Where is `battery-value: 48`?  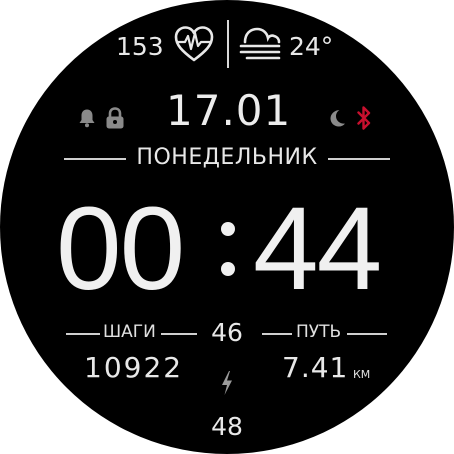
battery-value: 48 is located at coordinates (227, 426).